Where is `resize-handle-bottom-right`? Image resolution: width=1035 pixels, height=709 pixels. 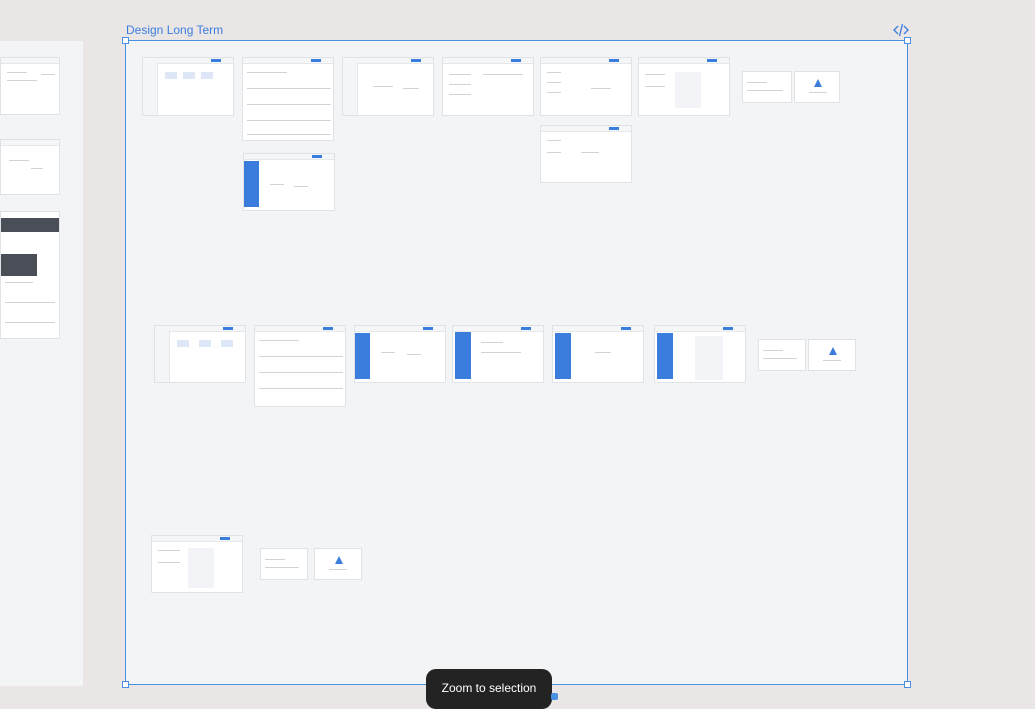
resize-handle-bottom-right is located at coordinates (907, 684).